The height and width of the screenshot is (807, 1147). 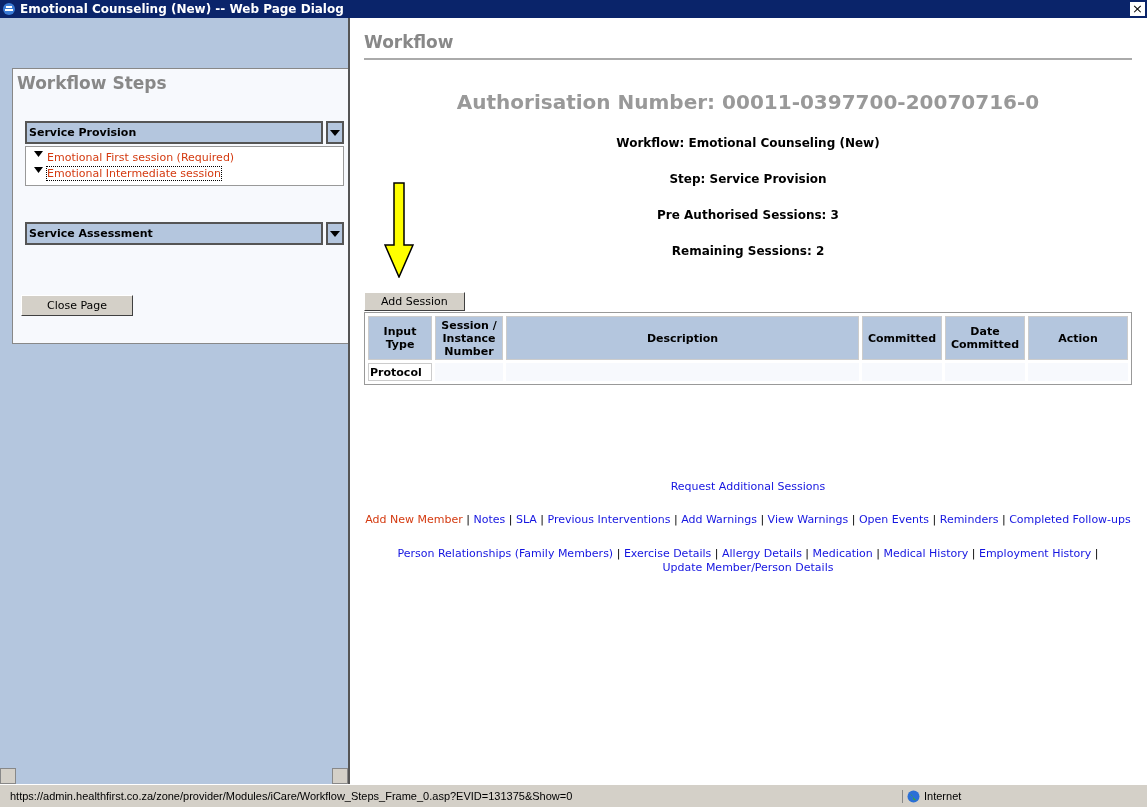 I want to click on column-header: Committed, so click(x=902, y=338).